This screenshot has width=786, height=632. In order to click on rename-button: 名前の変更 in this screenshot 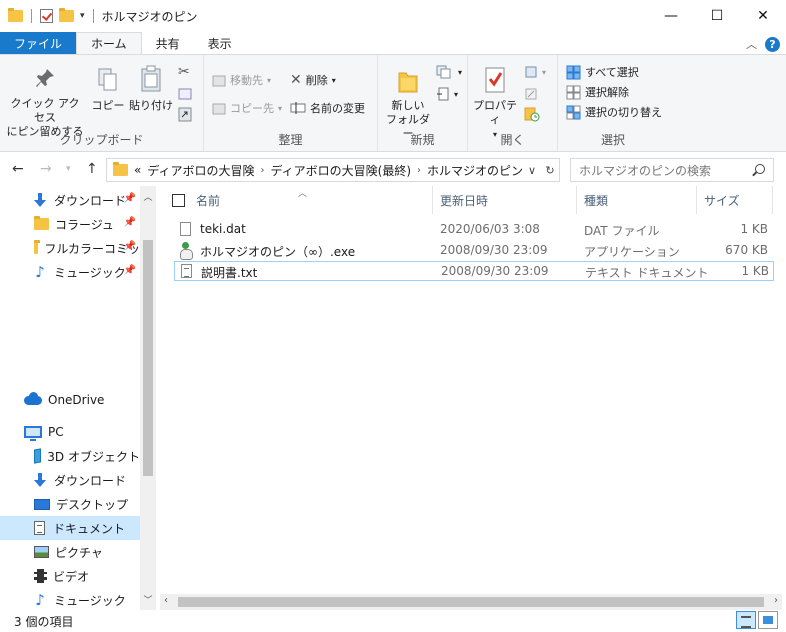, I will do `click(327, 108)`.